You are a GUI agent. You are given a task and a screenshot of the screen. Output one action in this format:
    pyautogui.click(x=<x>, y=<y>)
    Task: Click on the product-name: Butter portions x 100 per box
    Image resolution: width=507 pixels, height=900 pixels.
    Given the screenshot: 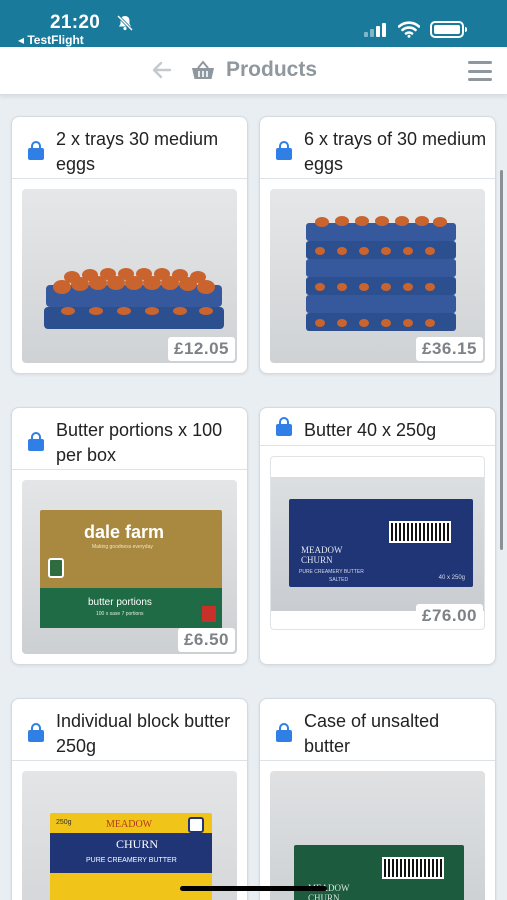 What is the action you would take?
    pyautogui.click(x=139, y=442)
    